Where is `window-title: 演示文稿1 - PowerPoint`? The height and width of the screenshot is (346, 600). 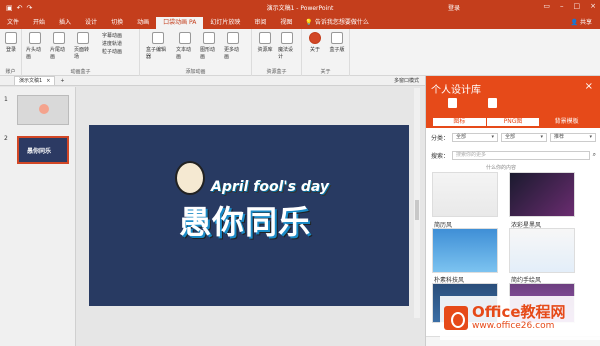 window-title: 演示文稿1 - PowerPoint is located at coordinates (300, 8).